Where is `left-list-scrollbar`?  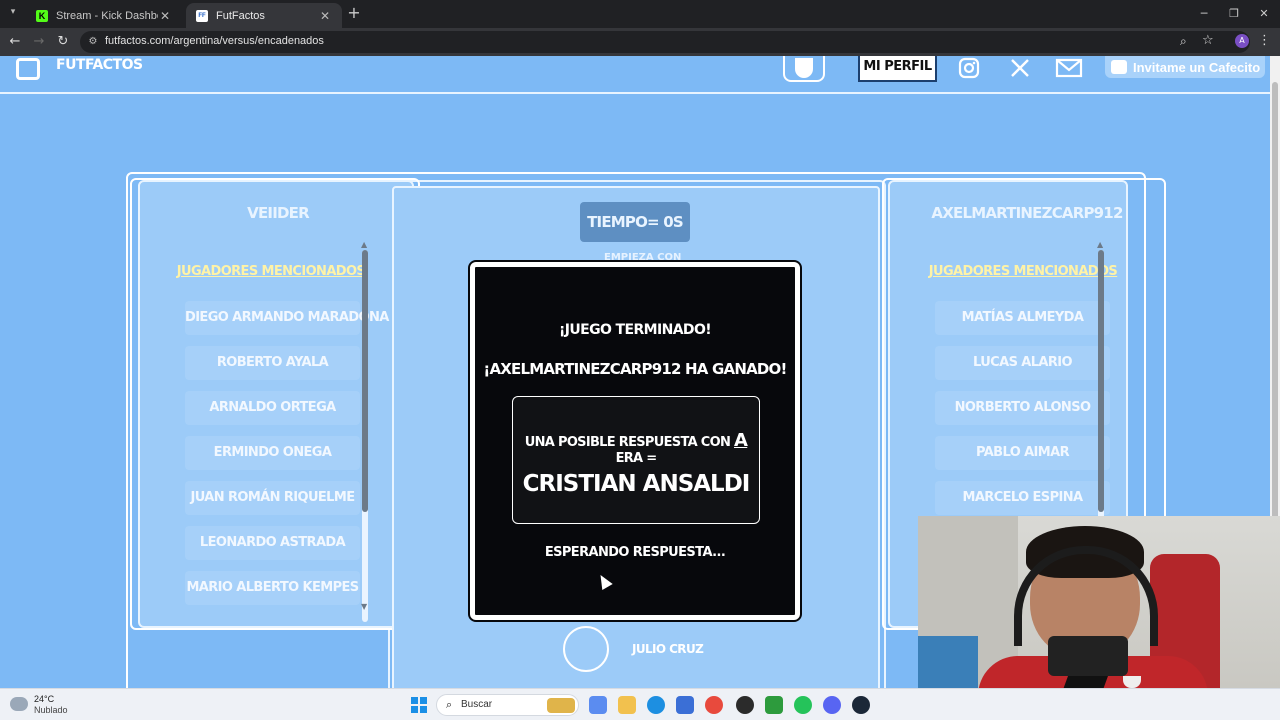 left-list-scrollbar is located at coordinates (365, 436).